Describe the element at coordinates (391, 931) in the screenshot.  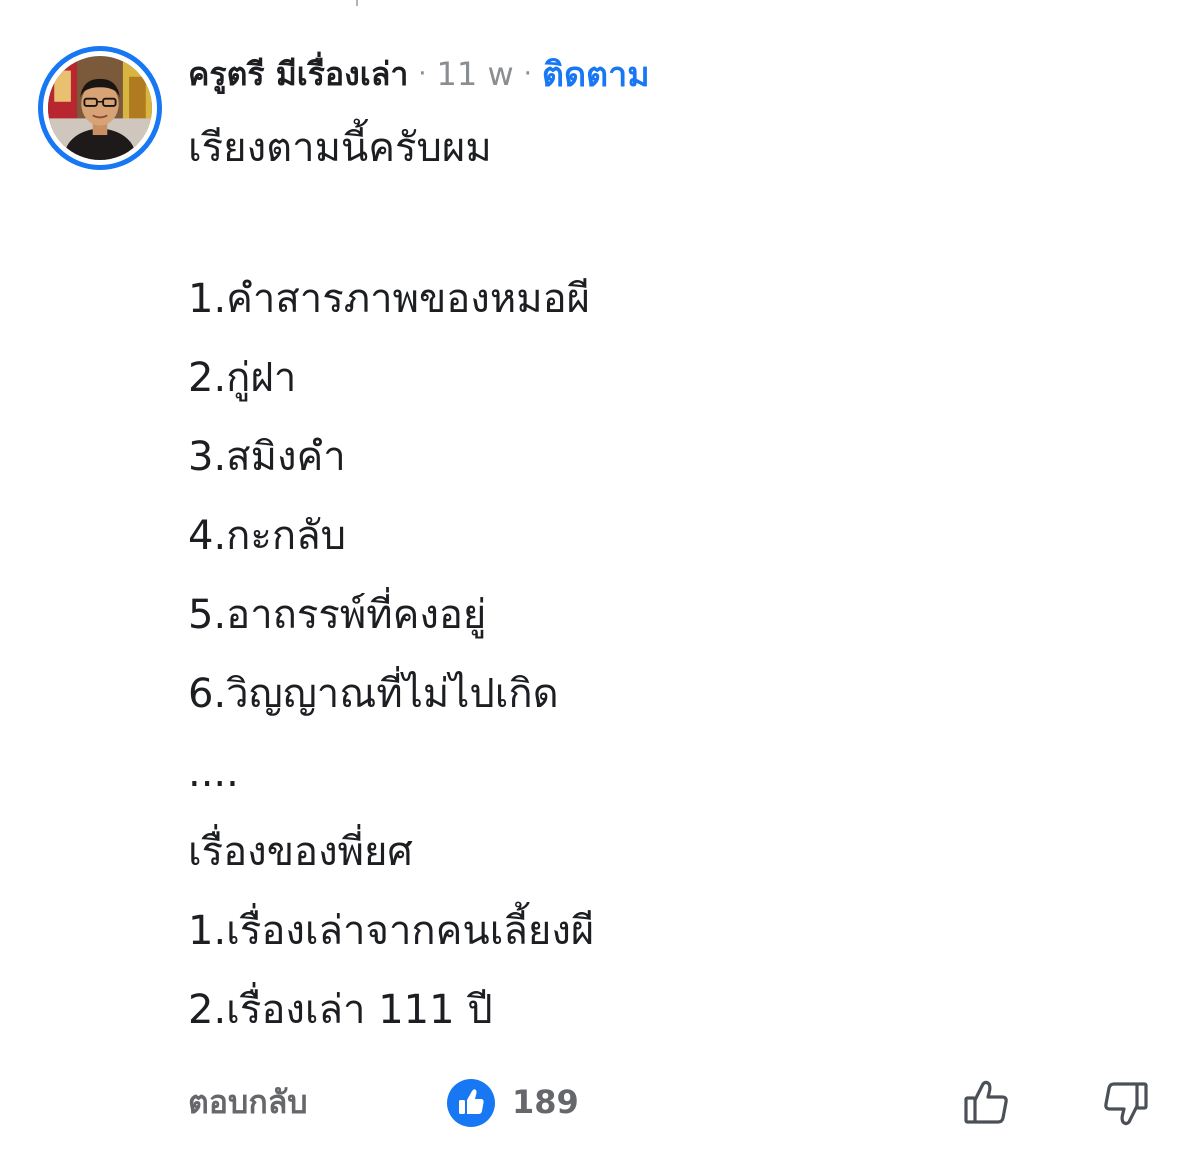
I see `list-item: 1.เรื่องเล่าจากคนเลี้ยงผี` at that location.